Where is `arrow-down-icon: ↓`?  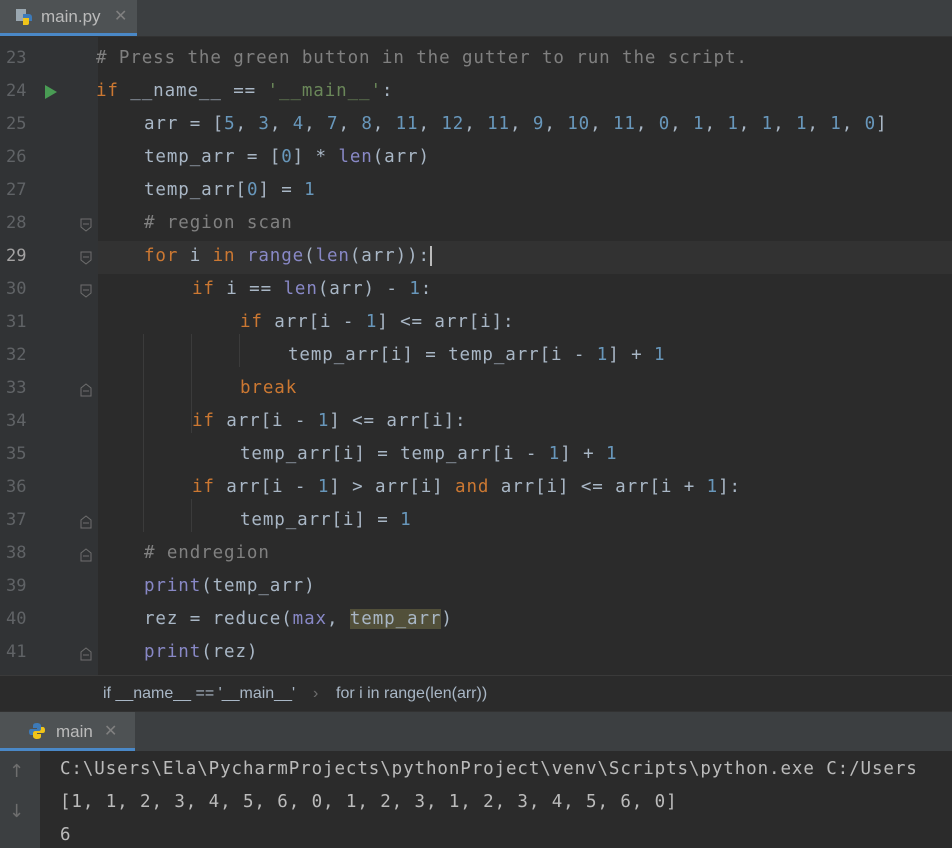
arrow-down-icon: ↓ is located at coordinates (16, 811).